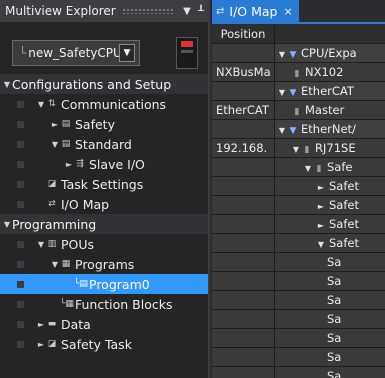 This screenshot has height=378, width=385. I want to click on dropdown-icon: ▼, so click(187, 11).